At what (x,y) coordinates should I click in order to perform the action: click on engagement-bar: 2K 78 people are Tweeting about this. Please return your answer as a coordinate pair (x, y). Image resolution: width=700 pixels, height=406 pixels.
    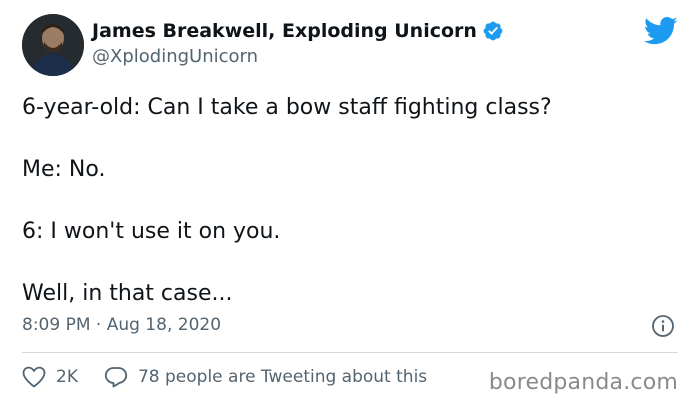
    Looking at the image, I should click on (237, 377).